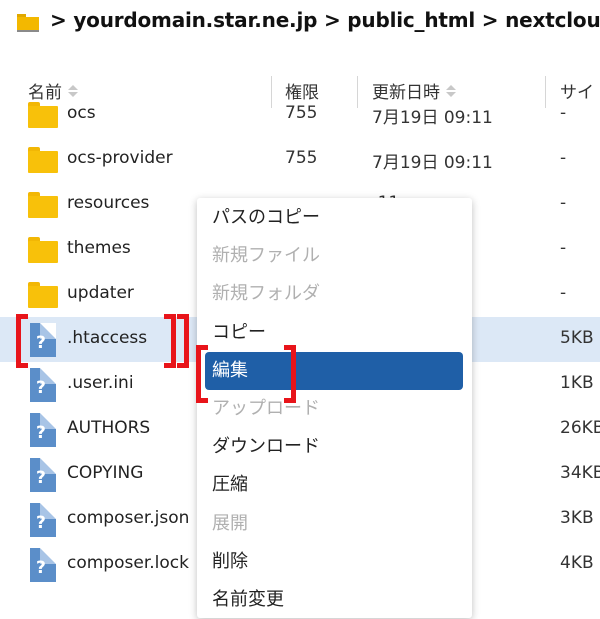  I want to click on file-size: 26KB, so click(580, 428).